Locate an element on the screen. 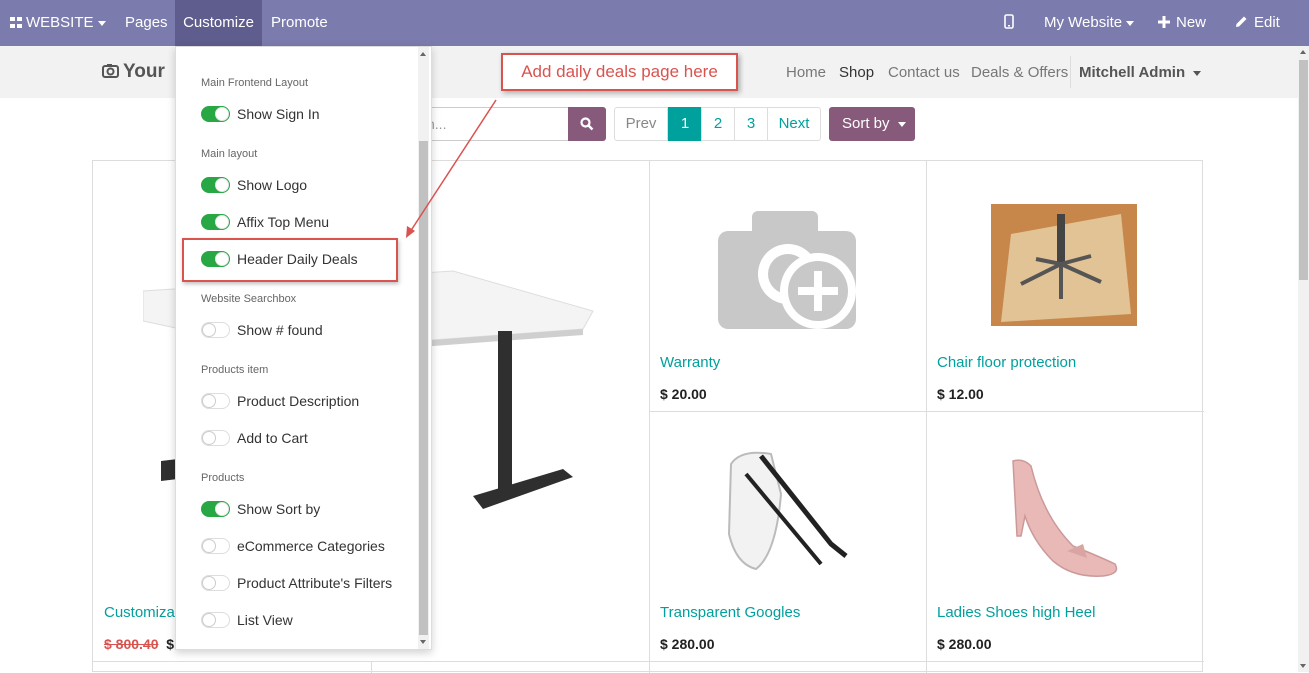 This screenshot has width=1309, height=673. camera-plus-icon is located at coordinates (787, 270).